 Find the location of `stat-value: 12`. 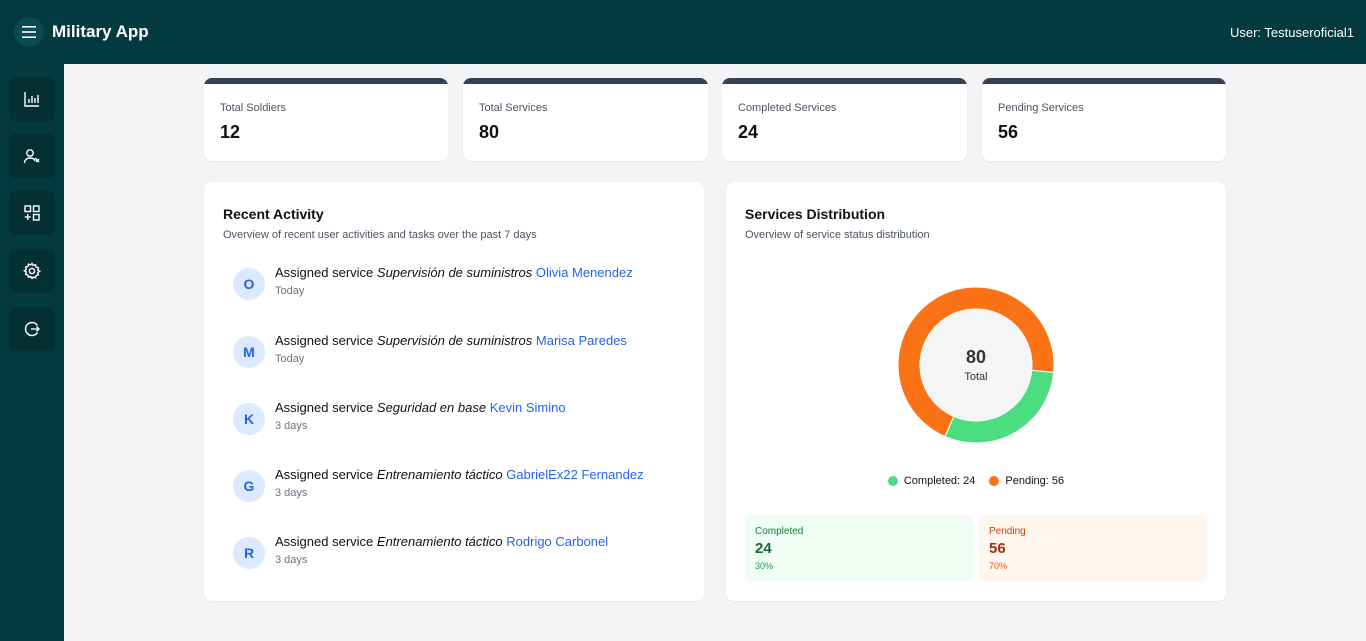

stat-value: 12 is located at coordinates (230, 132).